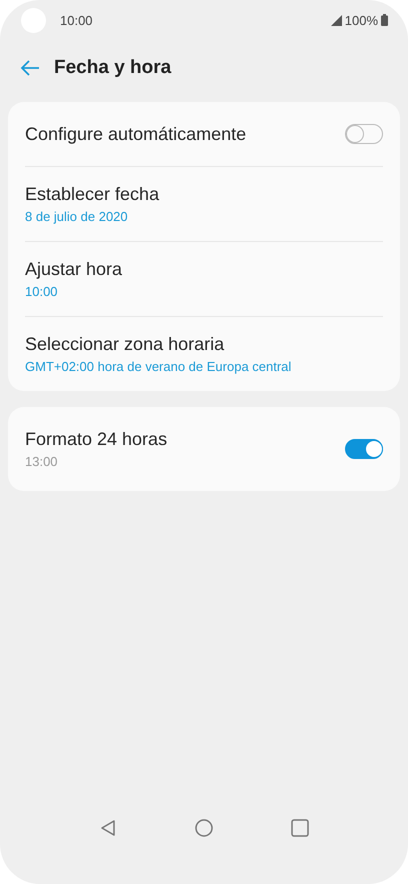 The image size is (408, 884). What do you see at coordinates (204, 203) in the screenshot?
I see `settings-row: Establecer fecha 8 de julio de 2020` at bounding box center [204, 203].